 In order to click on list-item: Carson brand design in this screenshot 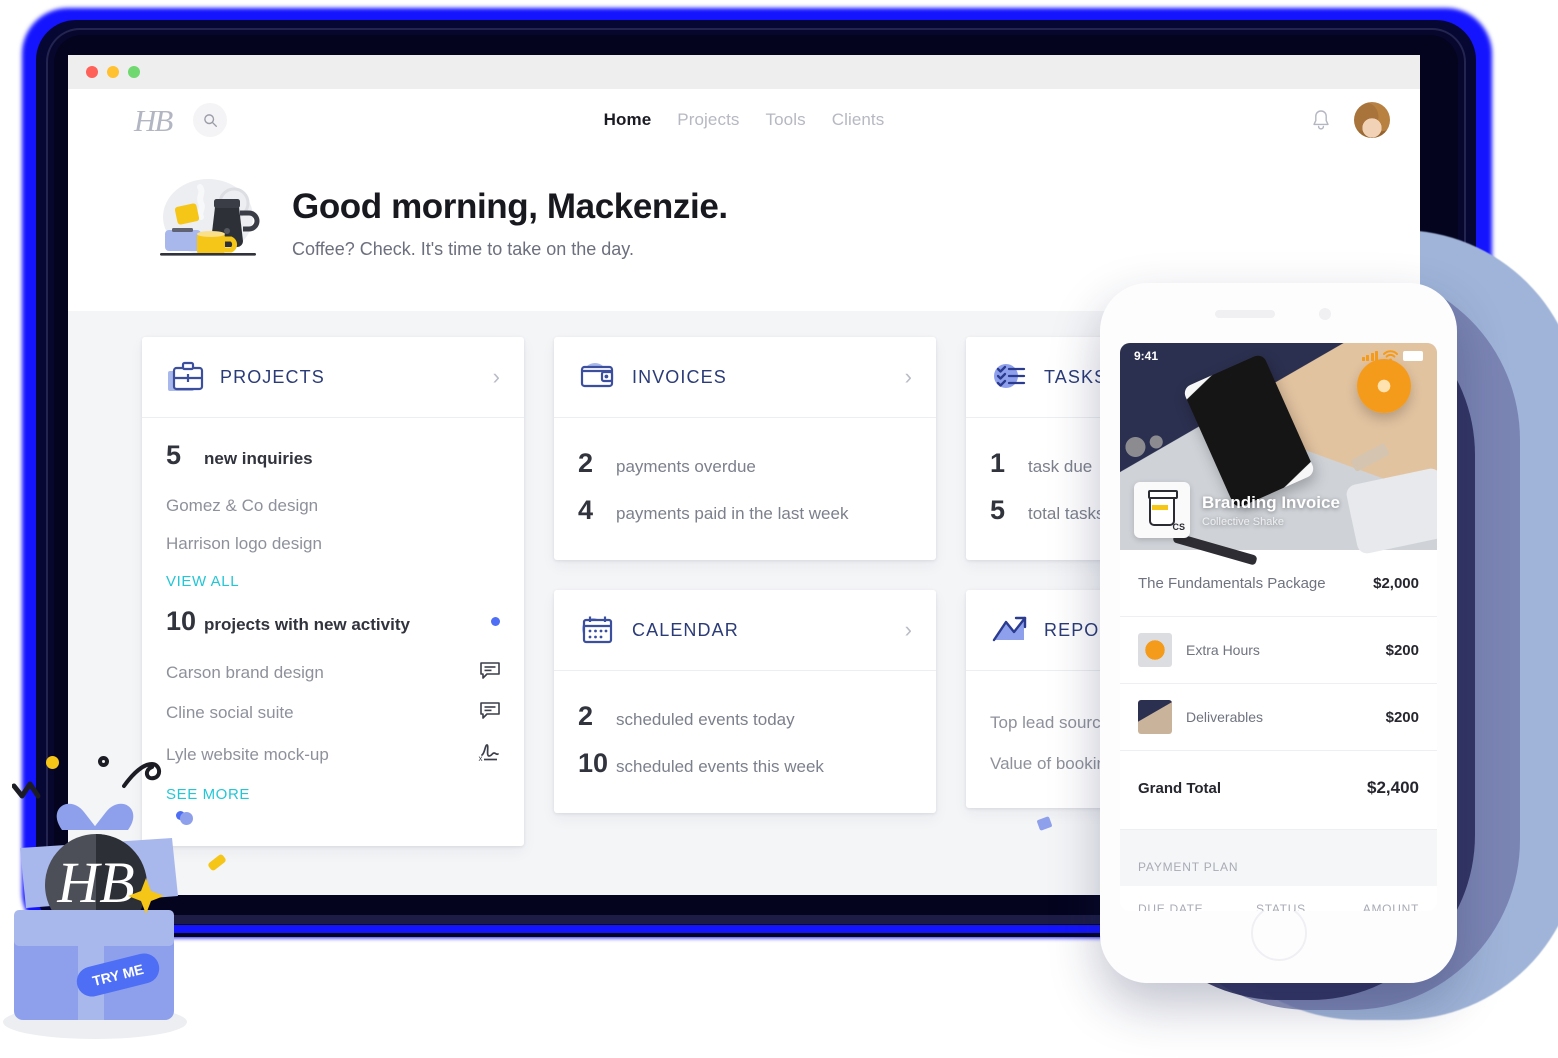, I will do `click(333, 673)`.